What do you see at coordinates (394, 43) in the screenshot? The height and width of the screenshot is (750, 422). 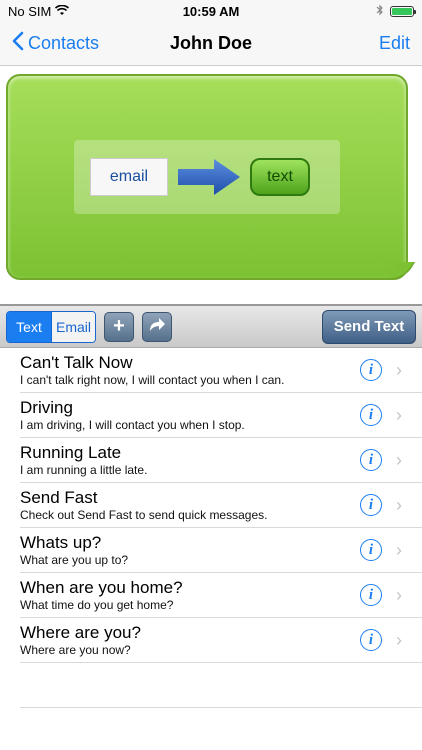 I see `edit-button: Edit` at bounding box center [394, 43].